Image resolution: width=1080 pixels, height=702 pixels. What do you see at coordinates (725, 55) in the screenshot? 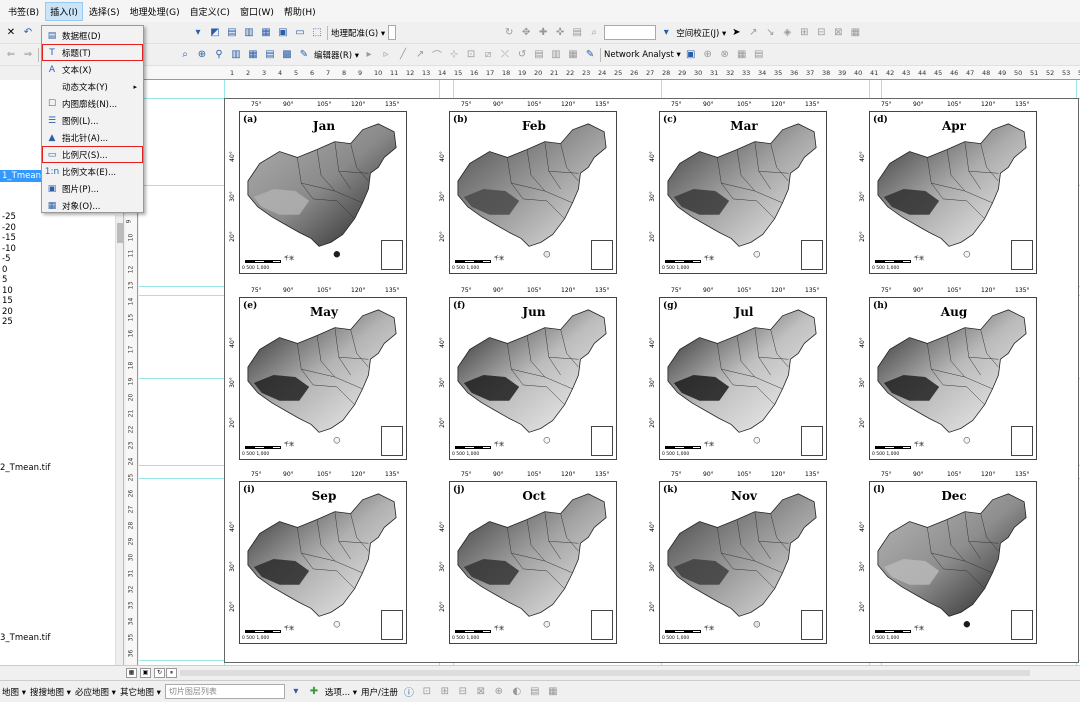
I see `select-move-location-icon: ⊗` at bounding box center [725, 55].